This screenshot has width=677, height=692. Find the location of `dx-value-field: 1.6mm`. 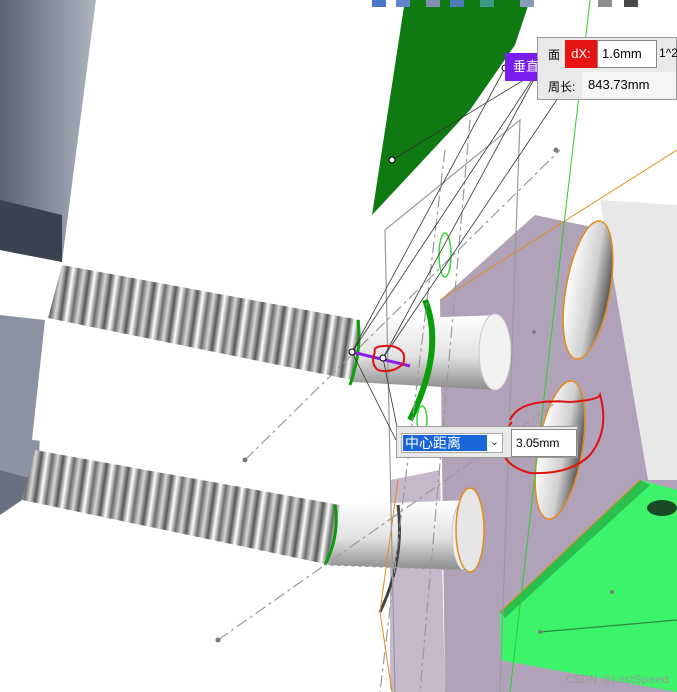

dx-value-field: 1.6mm is located at coordinates (627, 54).